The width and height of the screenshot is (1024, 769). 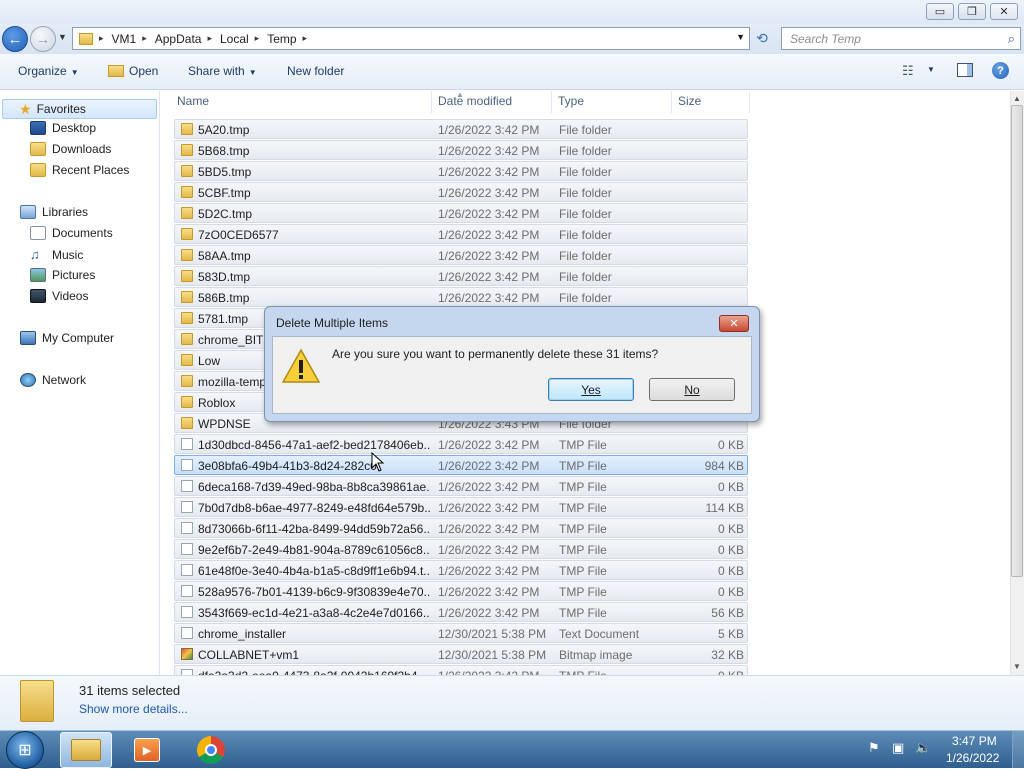 I want to click on organize-label: Organize, so click(x=42, y=71).